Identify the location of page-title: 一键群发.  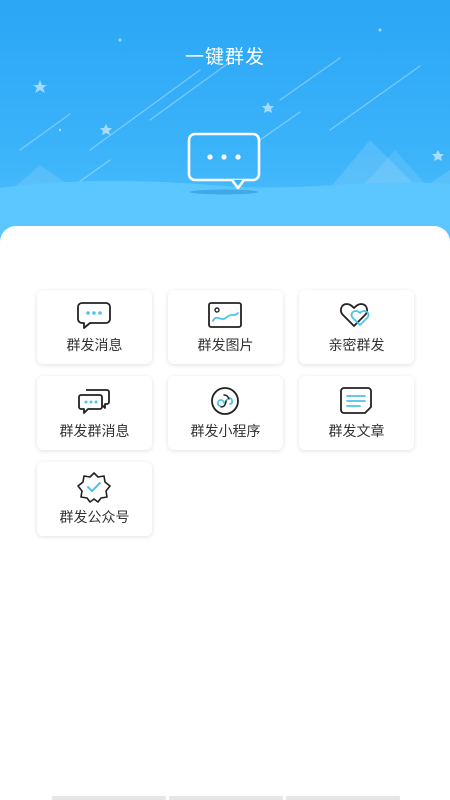
(224, 57).